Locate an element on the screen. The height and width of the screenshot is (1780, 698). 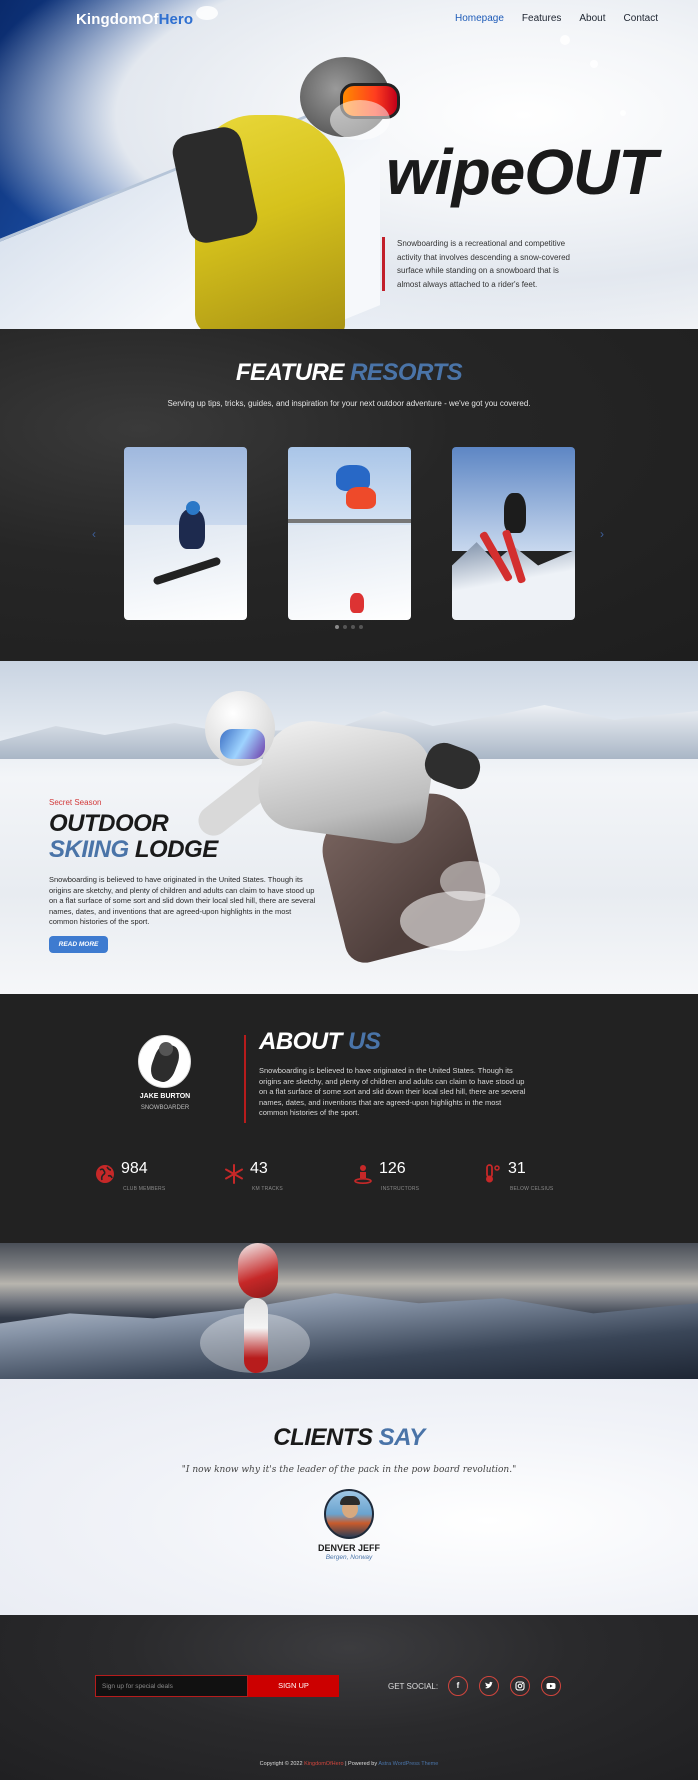
copyright-text: Copyright © 2022 is located at coordinates (281, 1764).